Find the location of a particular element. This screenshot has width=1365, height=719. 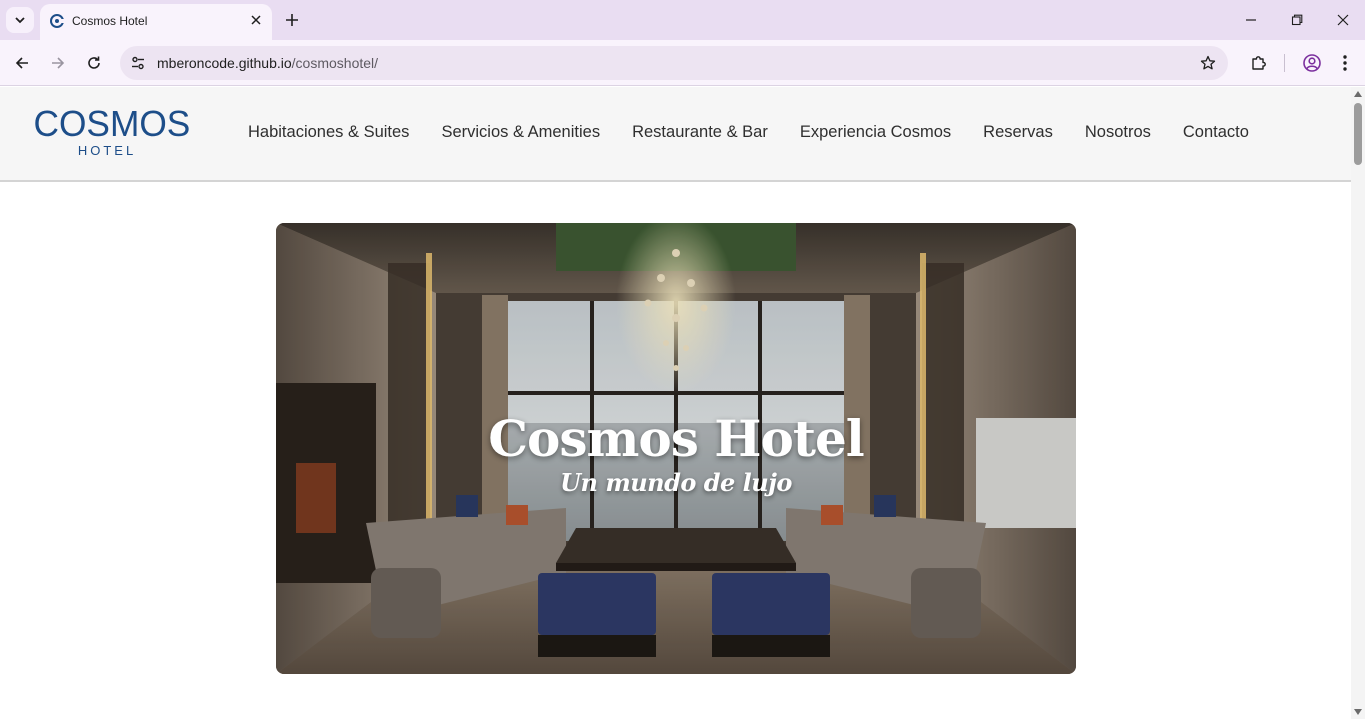

account-icon is located at coordinates (1312, 63).